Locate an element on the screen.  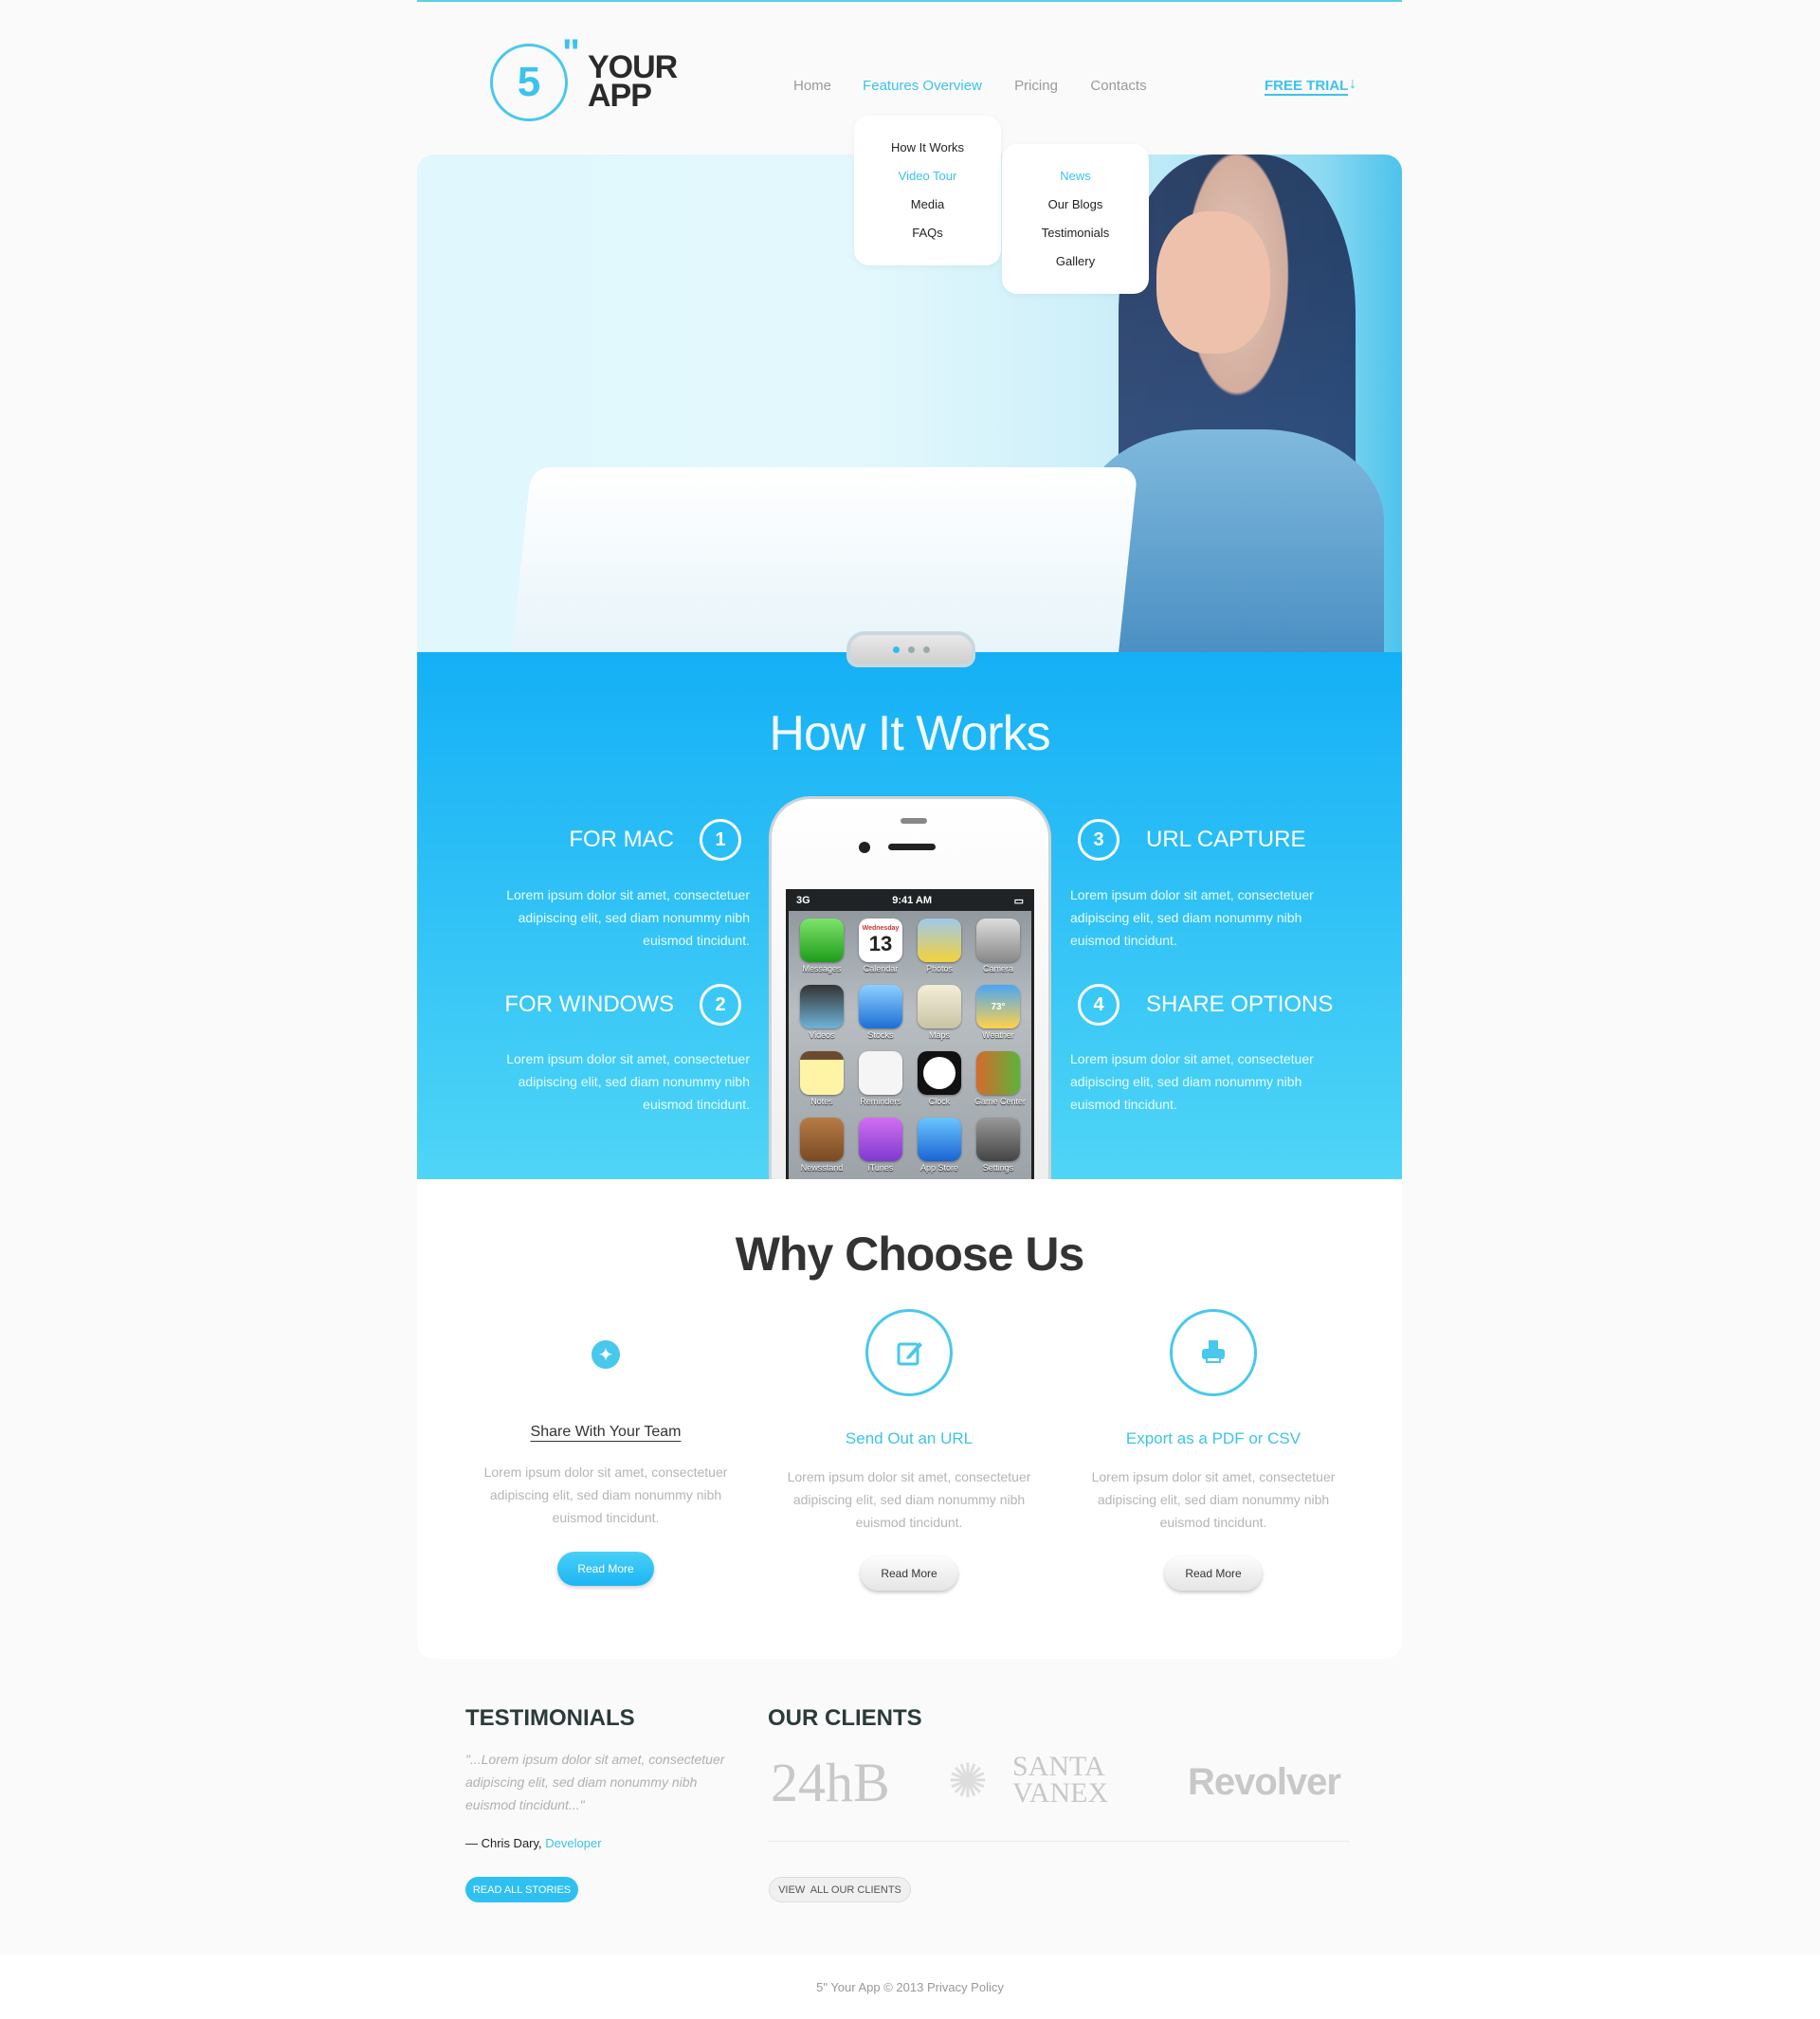
app-icon: iTunes is located at coordinates (880, 1145).